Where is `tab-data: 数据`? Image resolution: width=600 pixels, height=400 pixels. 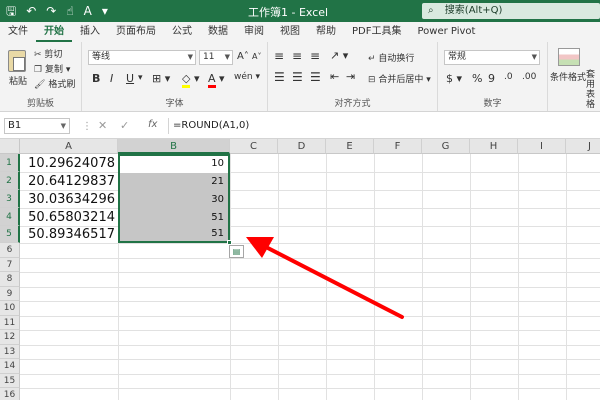
tab-data: 数据 is located at coordinates (218, 32).